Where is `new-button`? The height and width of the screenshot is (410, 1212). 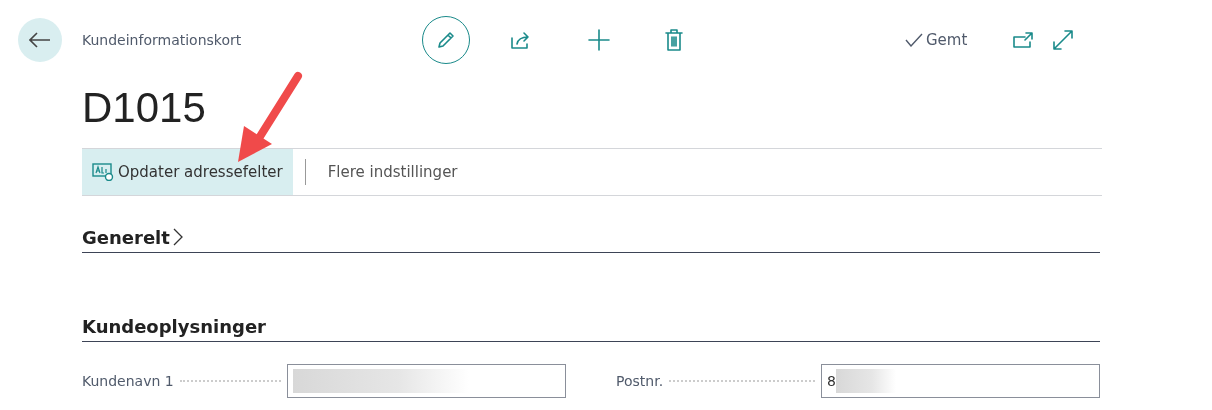 new-button is located at coordinates (599, 40).